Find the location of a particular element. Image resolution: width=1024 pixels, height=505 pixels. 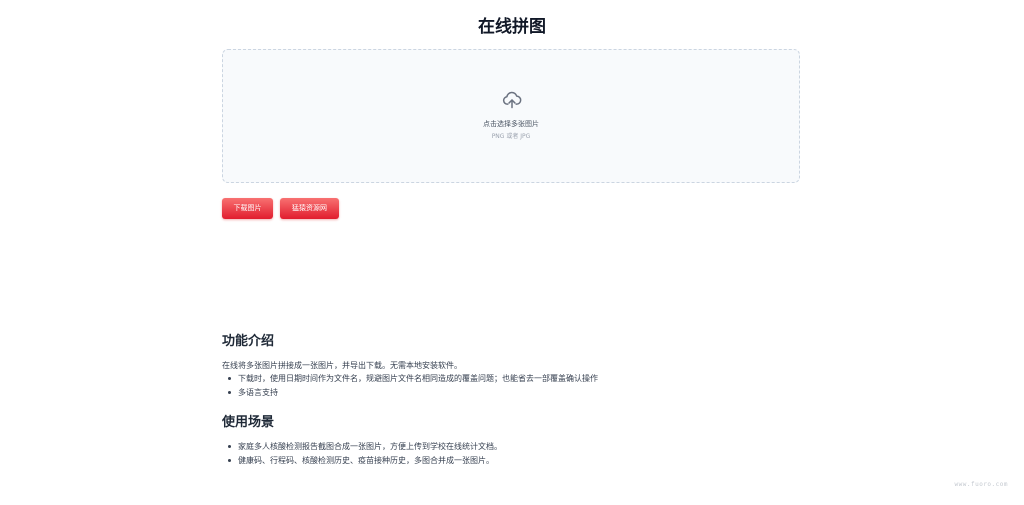

list-item: 家庭多人核酸检测报告截图合成一张图片，方便上传到学校在线统计文档。 is located at coordinates (362, 447).